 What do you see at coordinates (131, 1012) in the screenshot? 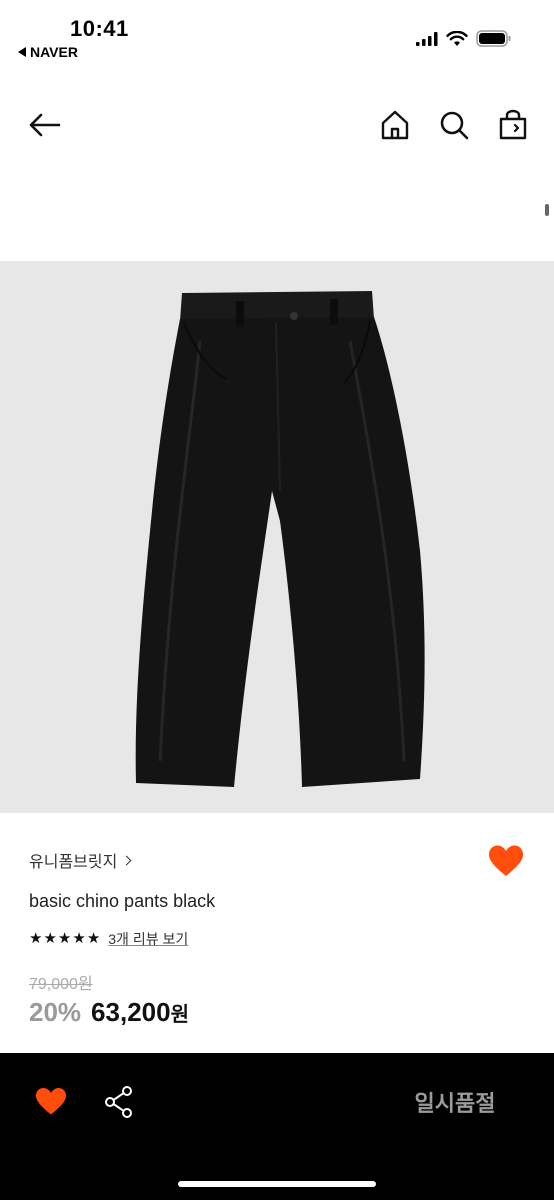
I see `sale-price-number: 63,200` at bounding box center [131, 1012].